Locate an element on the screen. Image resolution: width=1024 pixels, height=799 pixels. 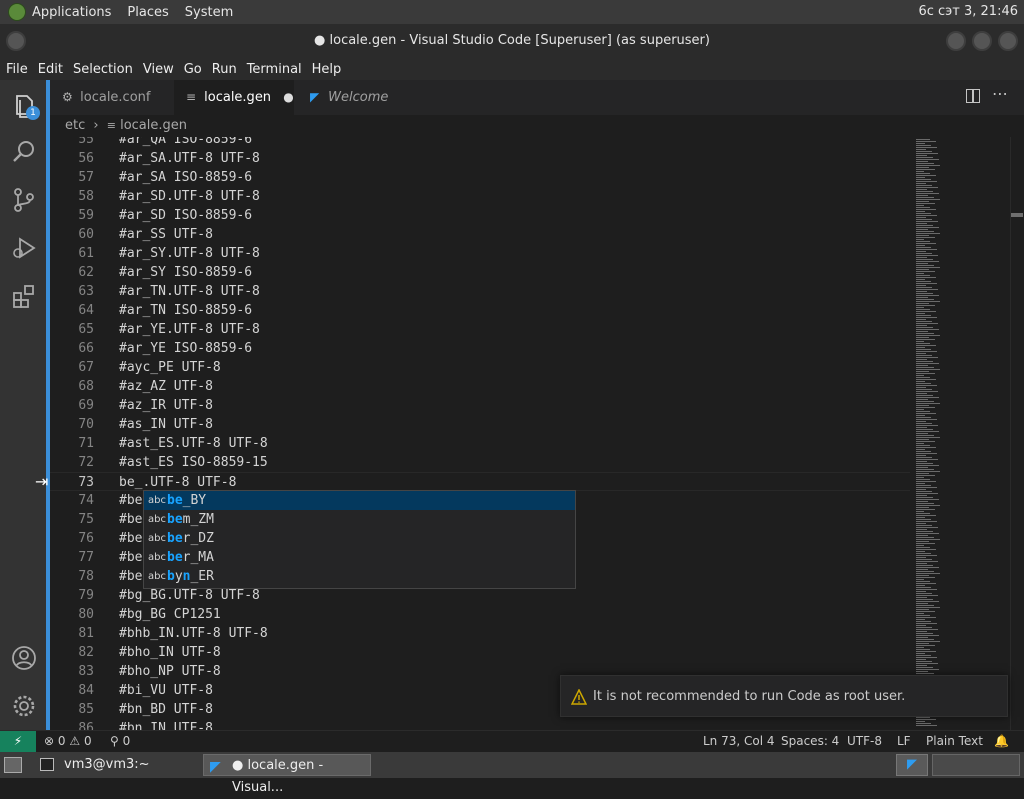
editor-line: 62 #ar_SY ISO-8859-6 is located at coordinates (480, 272).